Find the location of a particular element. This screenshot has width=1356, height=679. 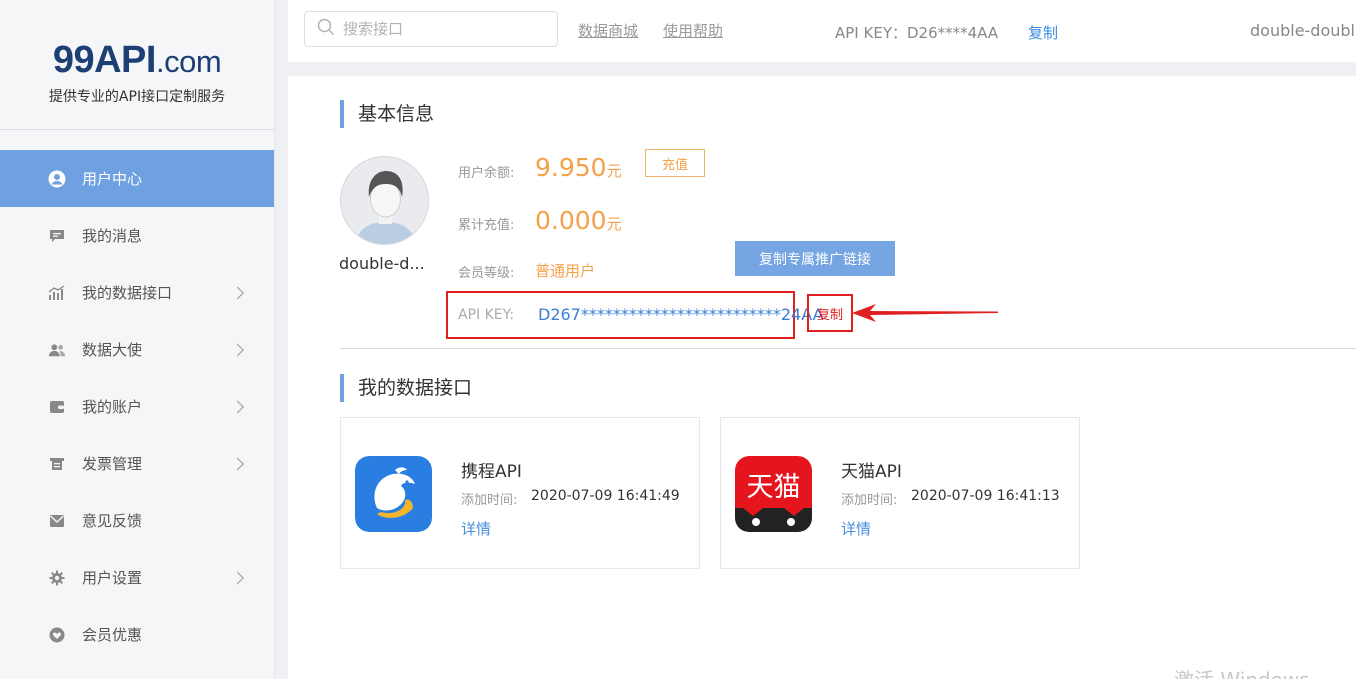

balance-label: 用户余额: is located at coordinates (486, 173).